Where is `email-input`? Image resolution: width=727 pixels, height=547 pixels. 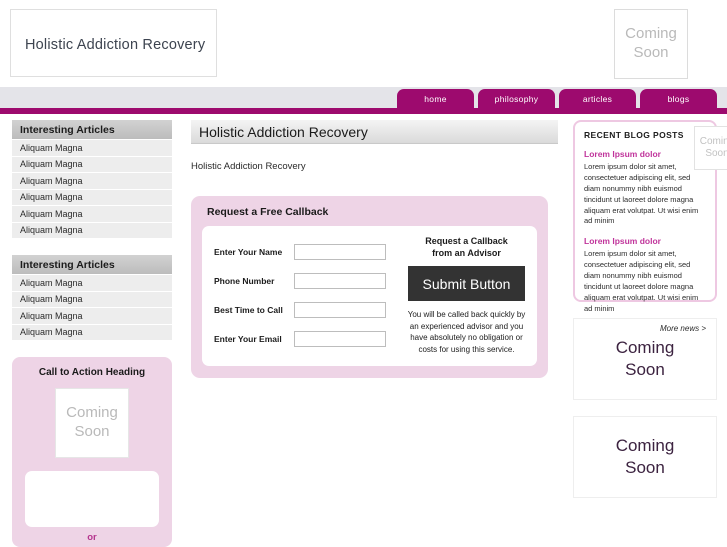 email-input is located at coordinates (340, 338).